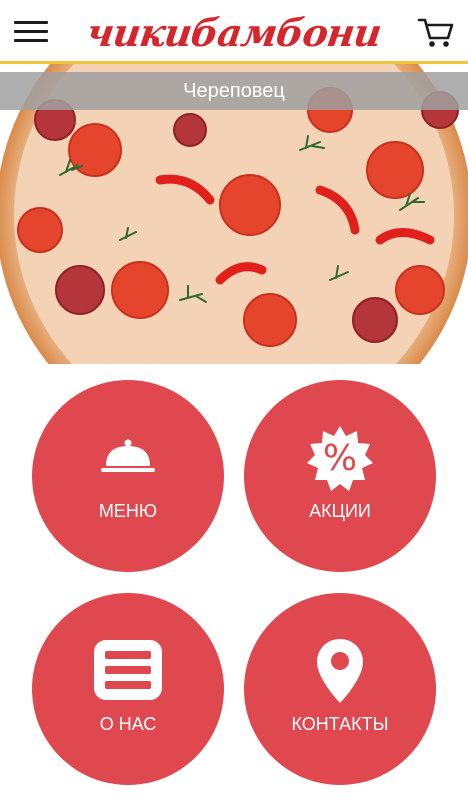 The width and height of the screenshot is (468, 800). What do you see at coordinates (128, 511) in the screenshot?
I see `menu-tile-label: МЕНЮ` at bounding box center [128, 511].